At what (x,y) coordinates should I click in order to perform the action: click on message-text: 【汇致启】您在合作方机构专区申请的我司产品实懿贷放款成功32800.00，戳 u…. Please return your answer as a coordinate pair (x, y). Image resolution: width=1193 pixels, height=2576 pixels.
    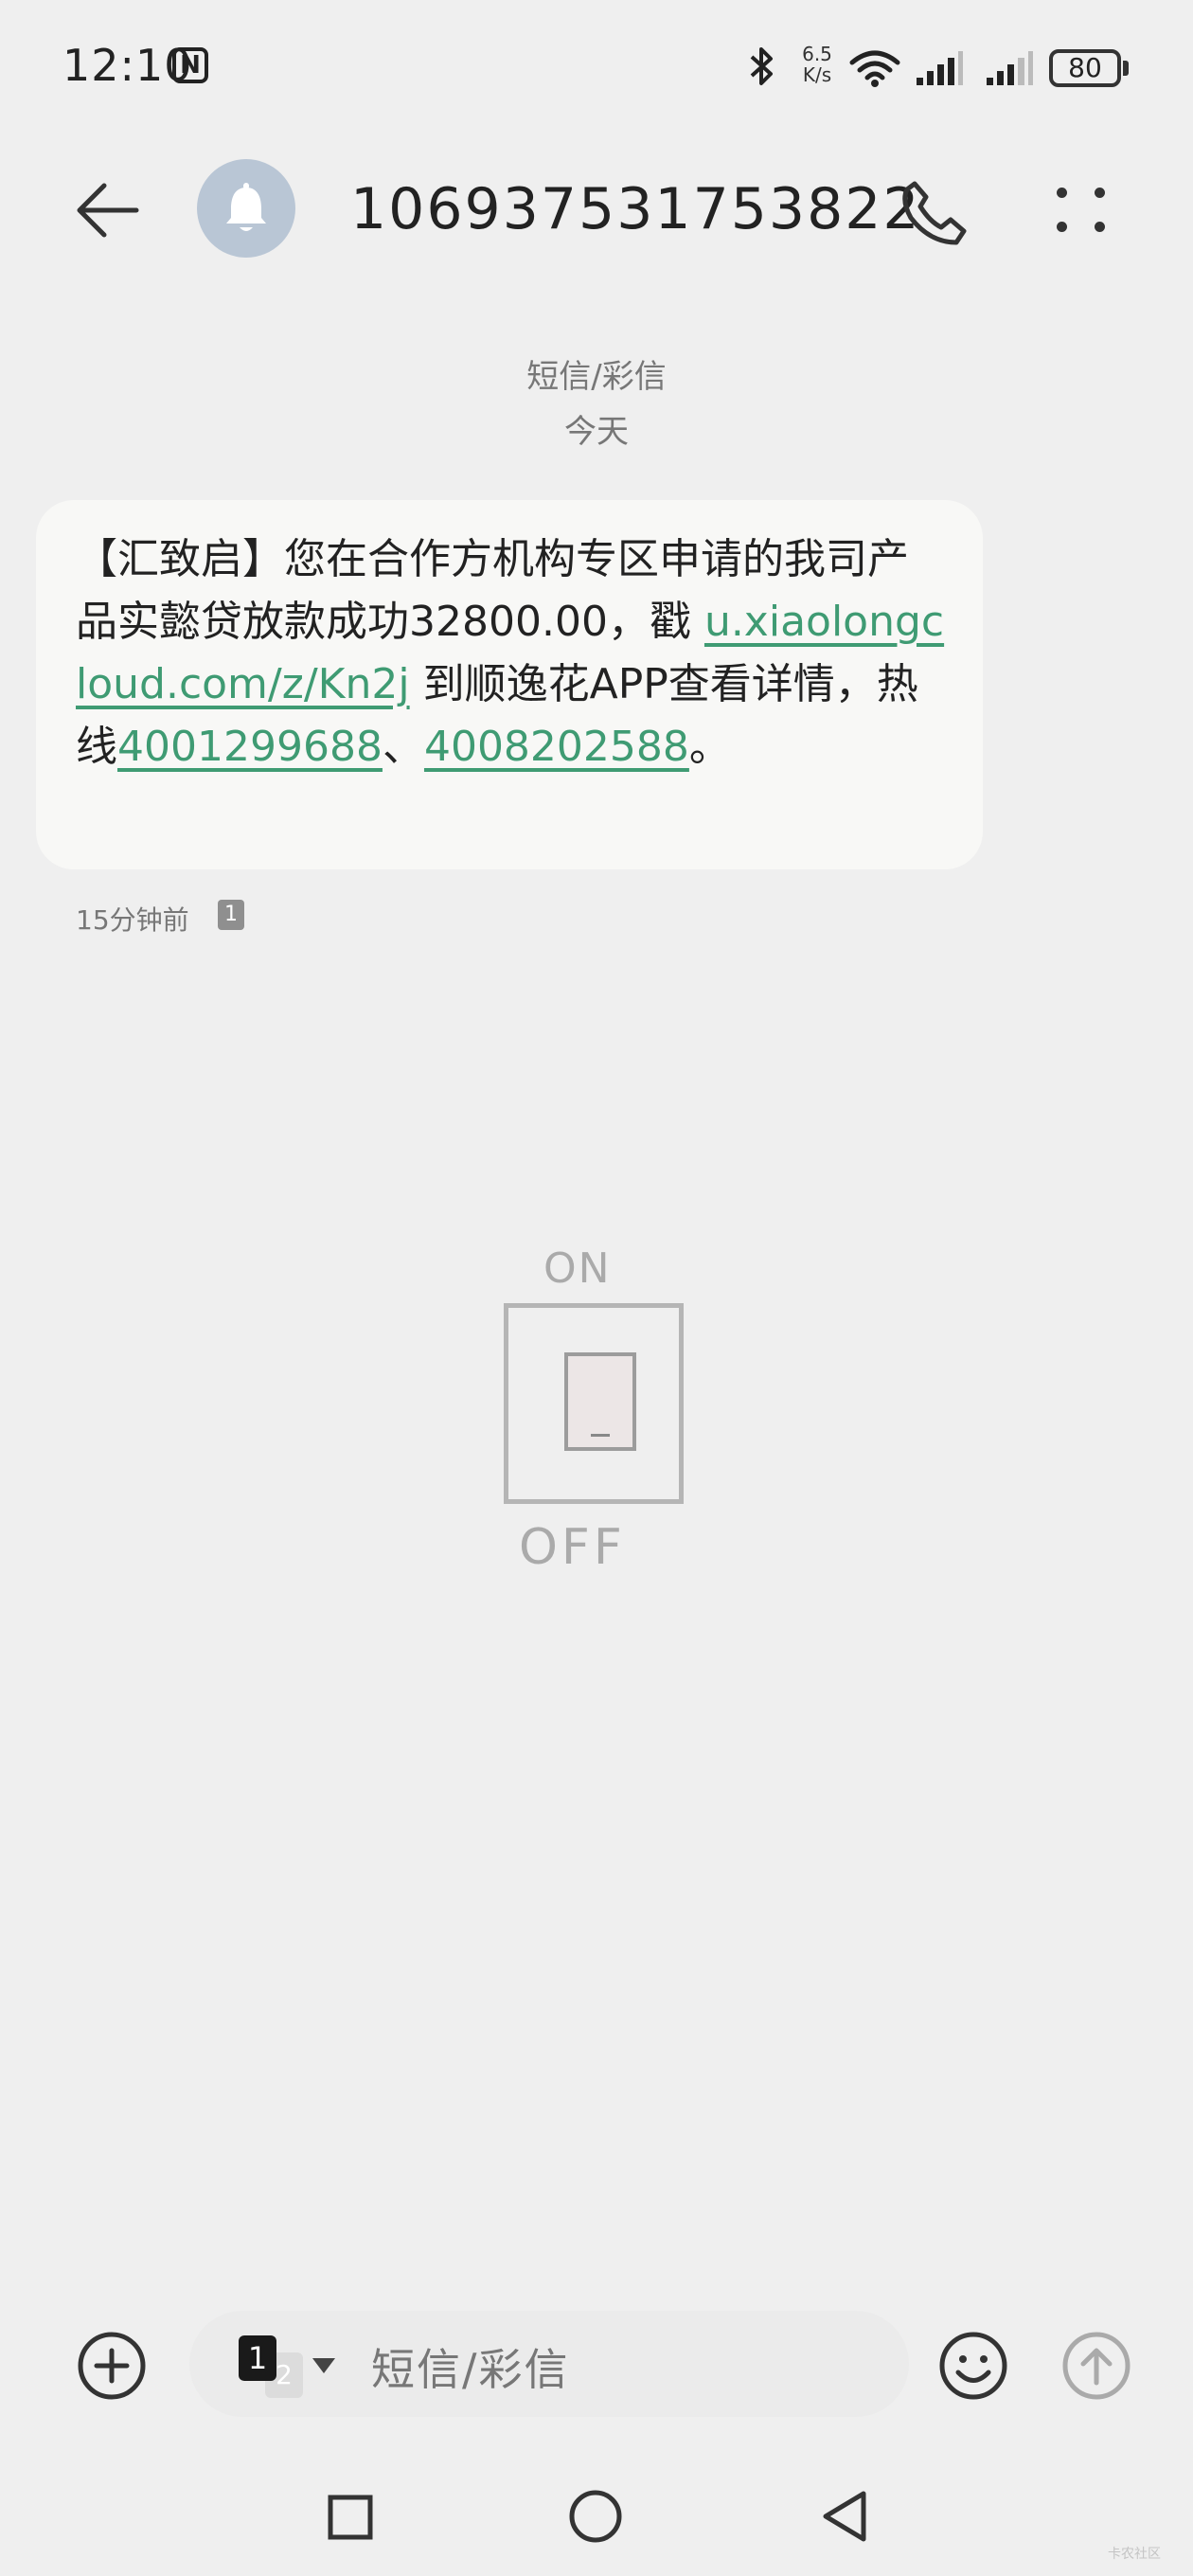
    Looking at the image, I should click on (511, 653).